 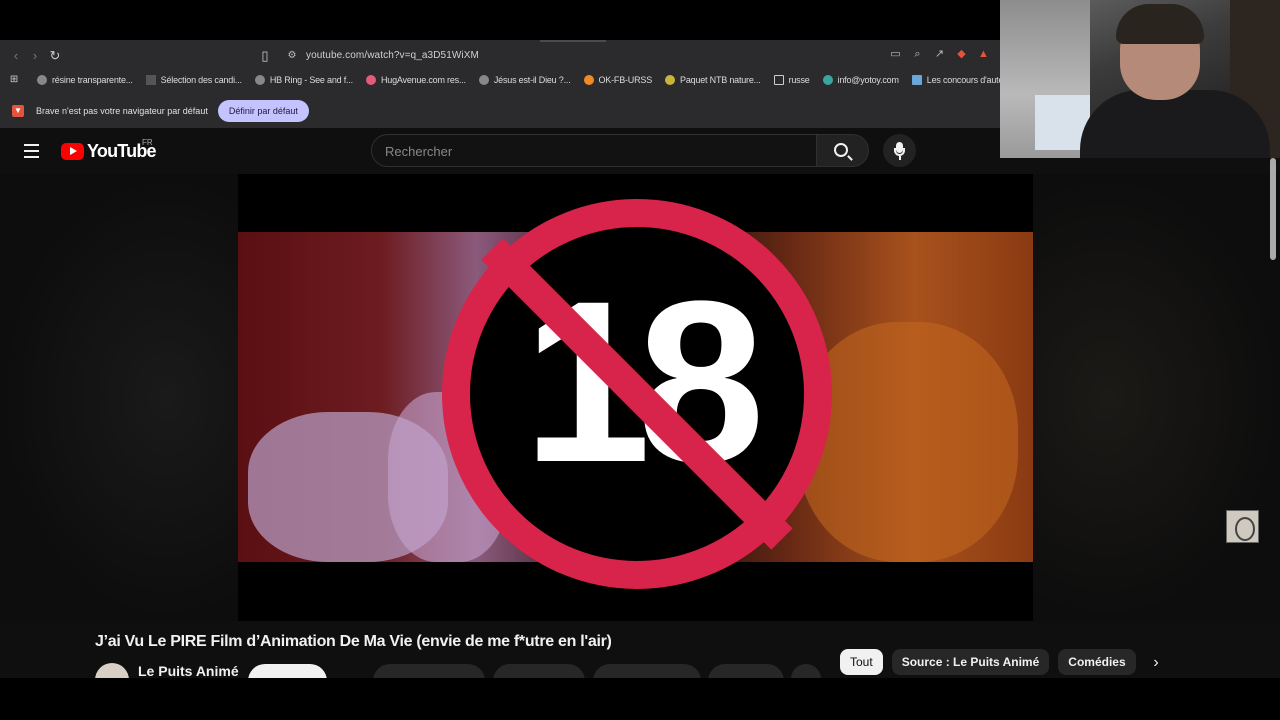 What do you see at coordinates (72, 151) in the screenshot?
I see `youtube-play-icon` at bounding box center [72, 151].